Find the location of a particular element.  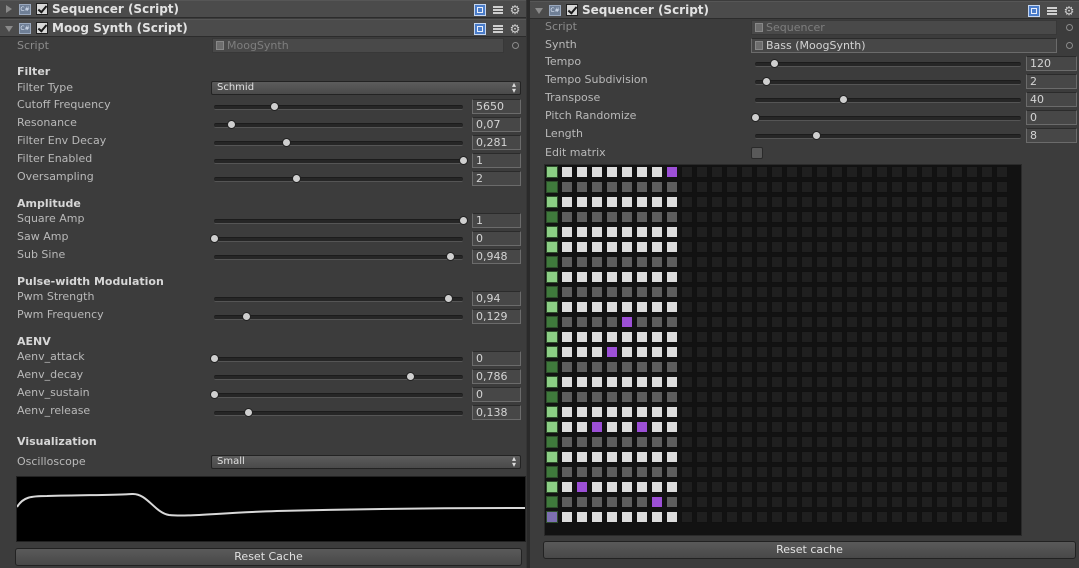

book-icon is located at coordinates (480, 29).